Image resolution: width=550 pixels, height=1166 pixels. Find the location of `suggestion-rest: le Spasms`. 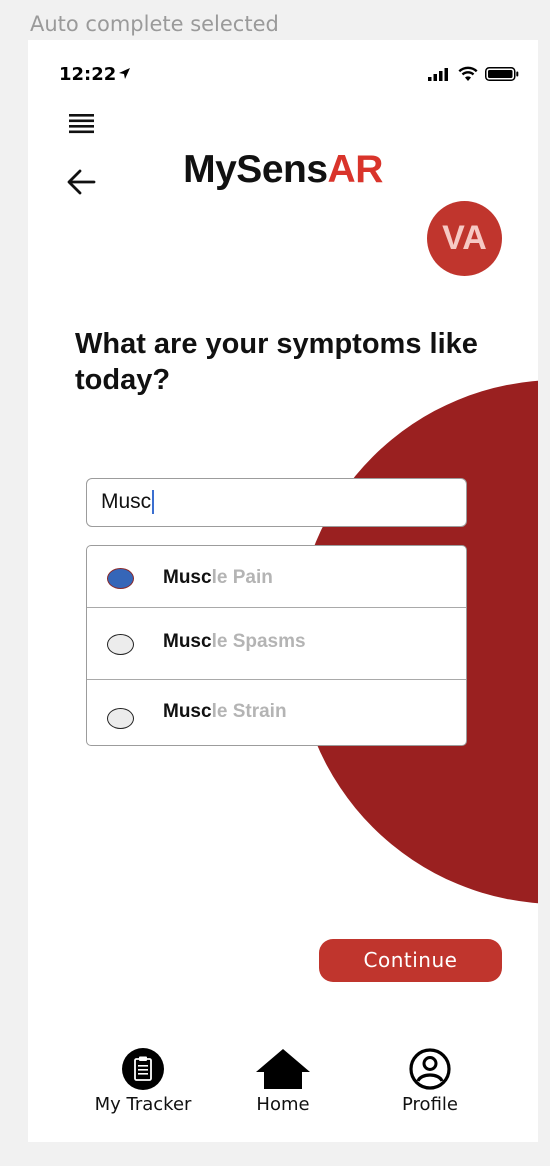

suggestion-rest: le Spasms is located at coordinates (258, 641).